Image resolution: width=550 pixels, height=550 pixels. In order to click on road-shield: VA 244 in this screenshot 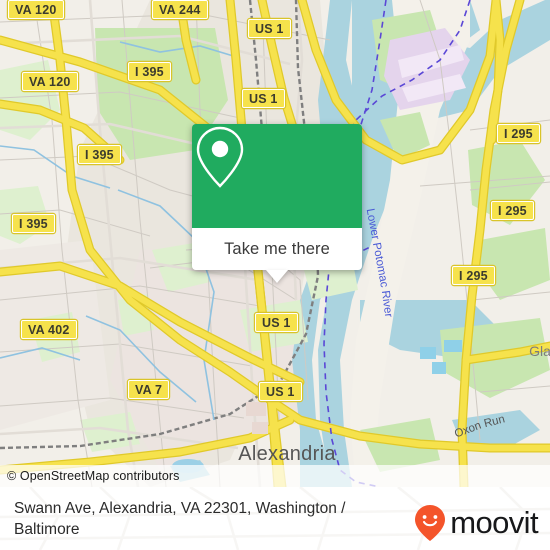, I will do `click(180, 9)`.